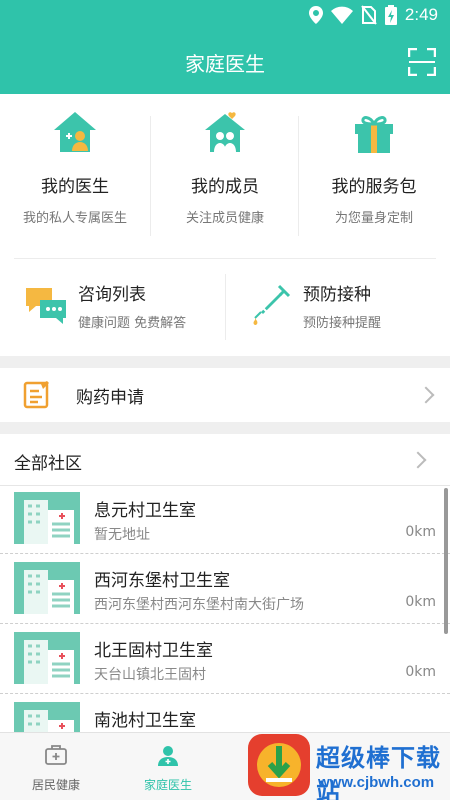 This screenshot has height=800, width=450. I want to click on vaccination-title: 预防接种, so click(337, 295).